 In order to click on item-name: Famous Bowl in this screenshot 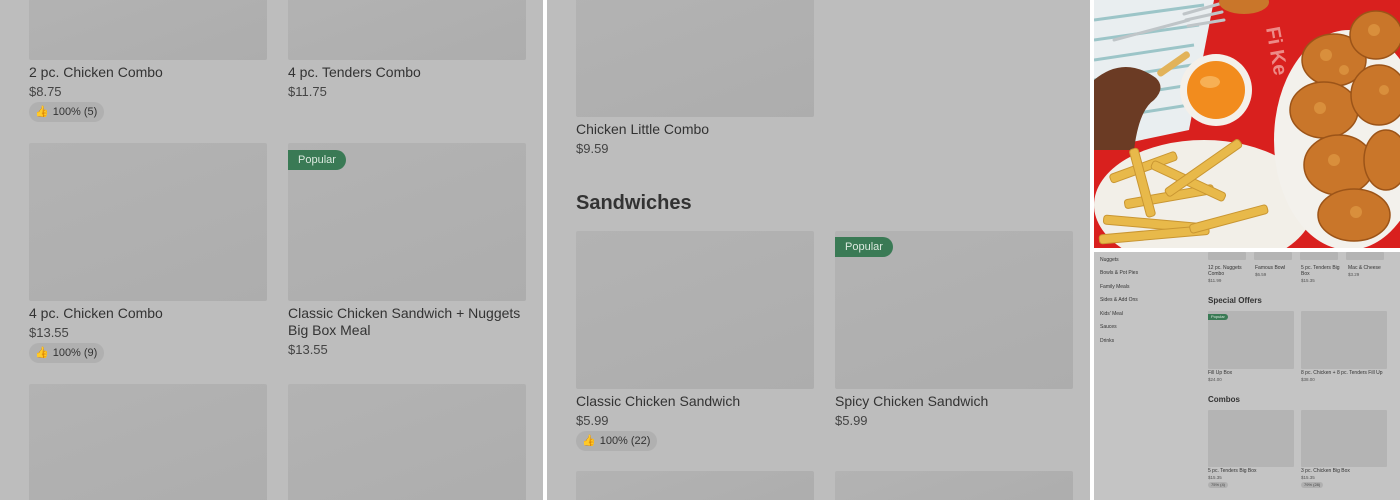, I will do `click(1276, 268)`.